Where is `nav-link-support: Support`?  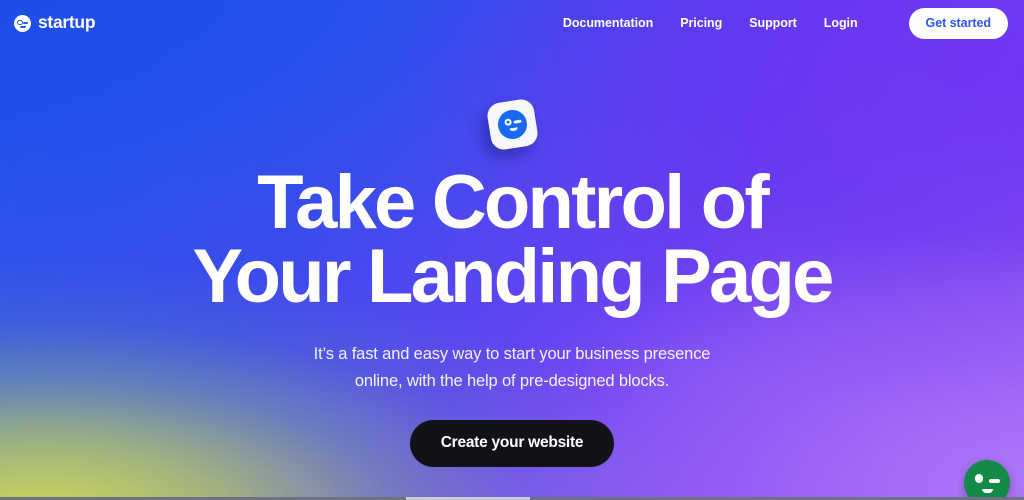 nav-link-support: Support is located at coordinates (773, 23).